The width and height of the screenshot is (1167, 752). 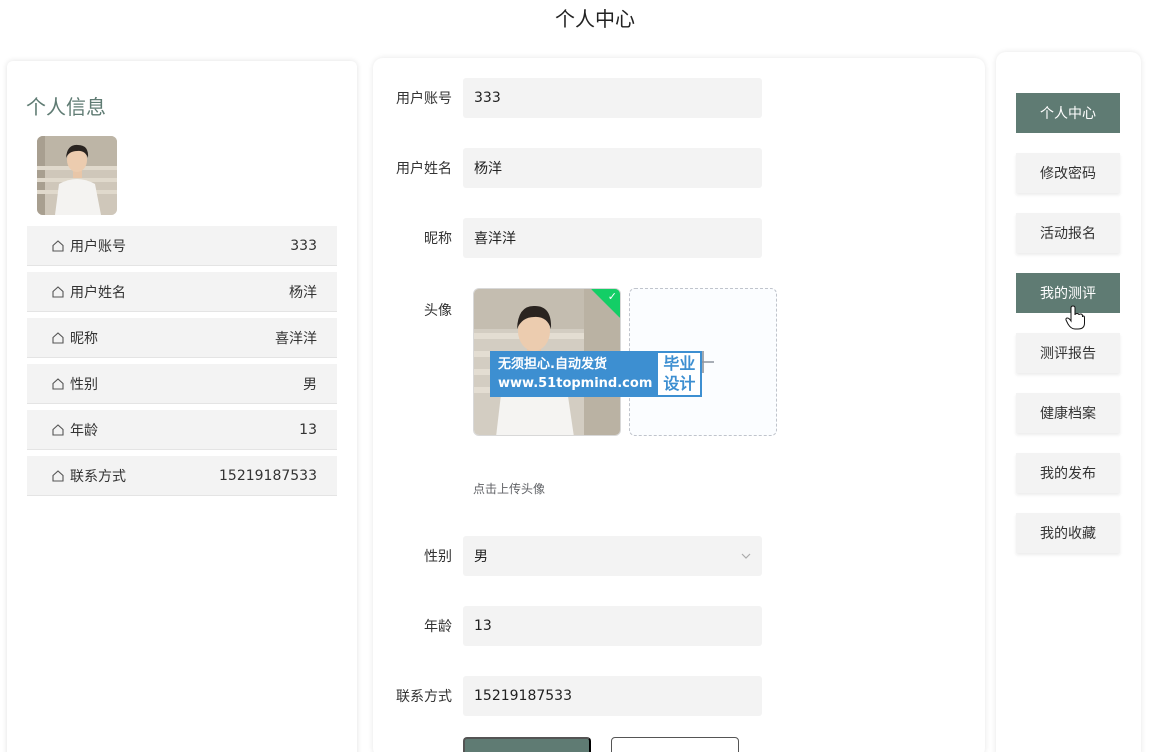 What do you see at coordinates (296, 338) in the screenshot?
I see `info-value: 喜洋洋` at bounding box center [296, 338].